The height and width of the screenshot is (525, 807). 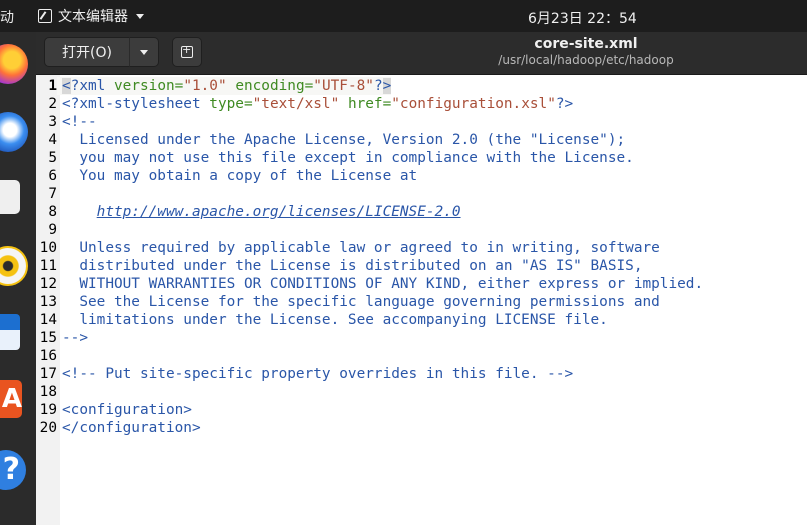 I want to click on code-line: 3 <!--, so click(x=369, y=122).